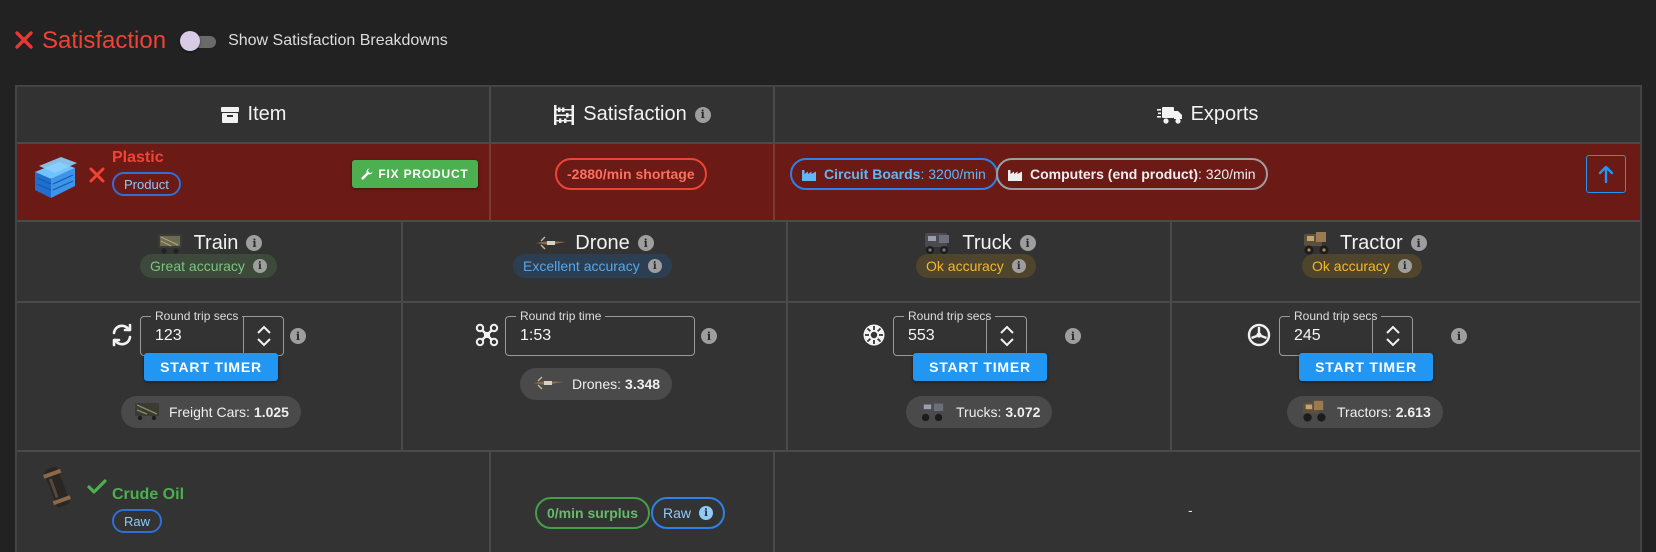  What do you see at coordinates (561, 316) in the screenshot?
I see `field-label: Round trip time` at bounding box center [561, 316].